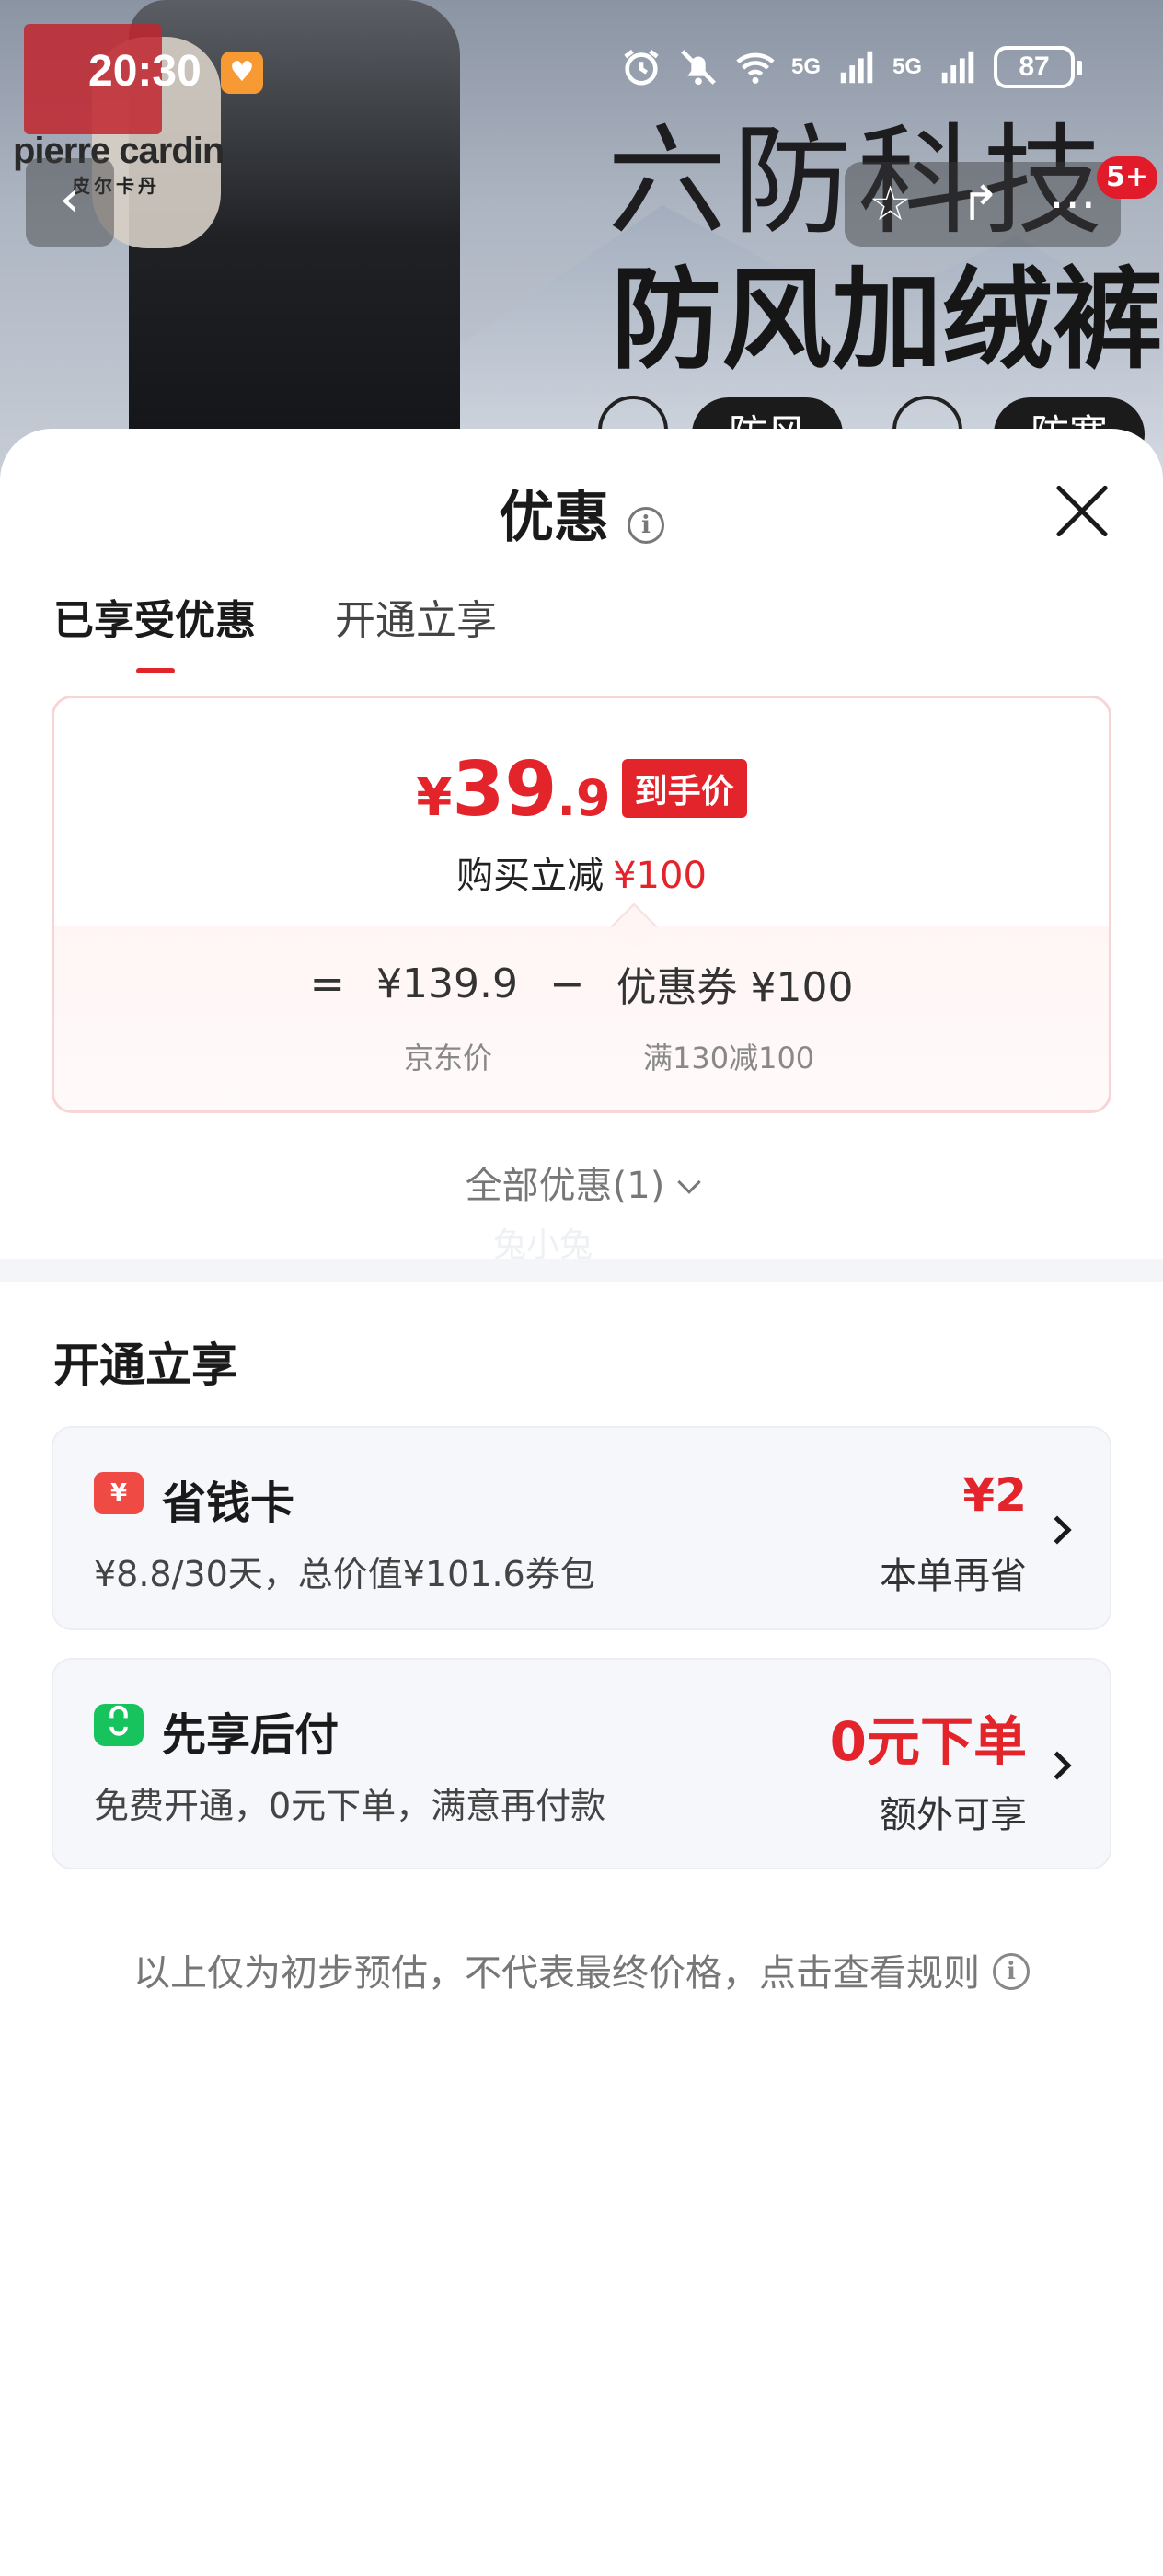  I want to click on back-button: ‹, so click(70, 202).